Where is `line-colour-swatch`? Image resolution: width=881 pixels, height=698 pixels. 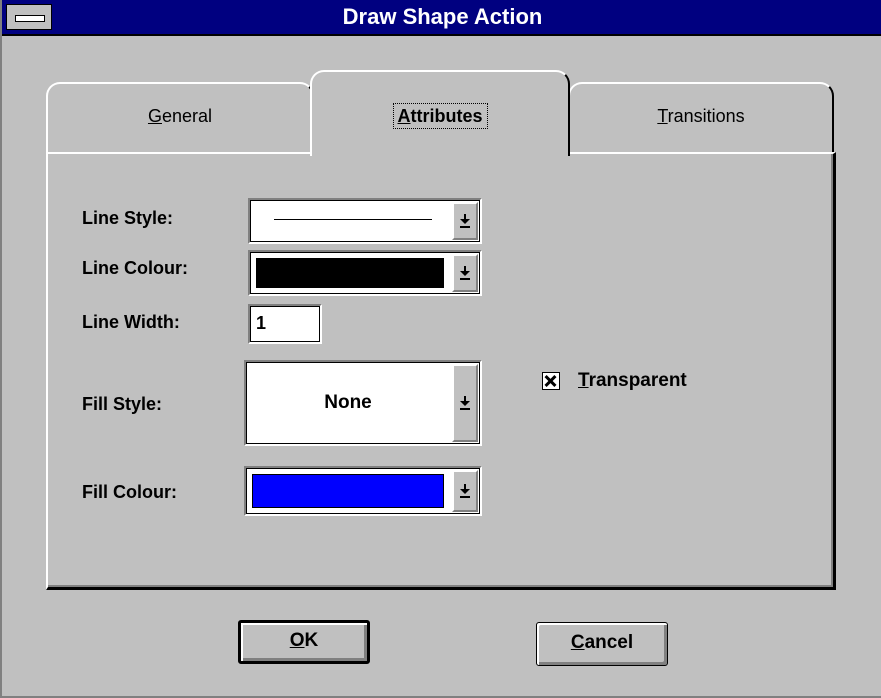
line-colour-swatch is located at coordinates (350, 273).